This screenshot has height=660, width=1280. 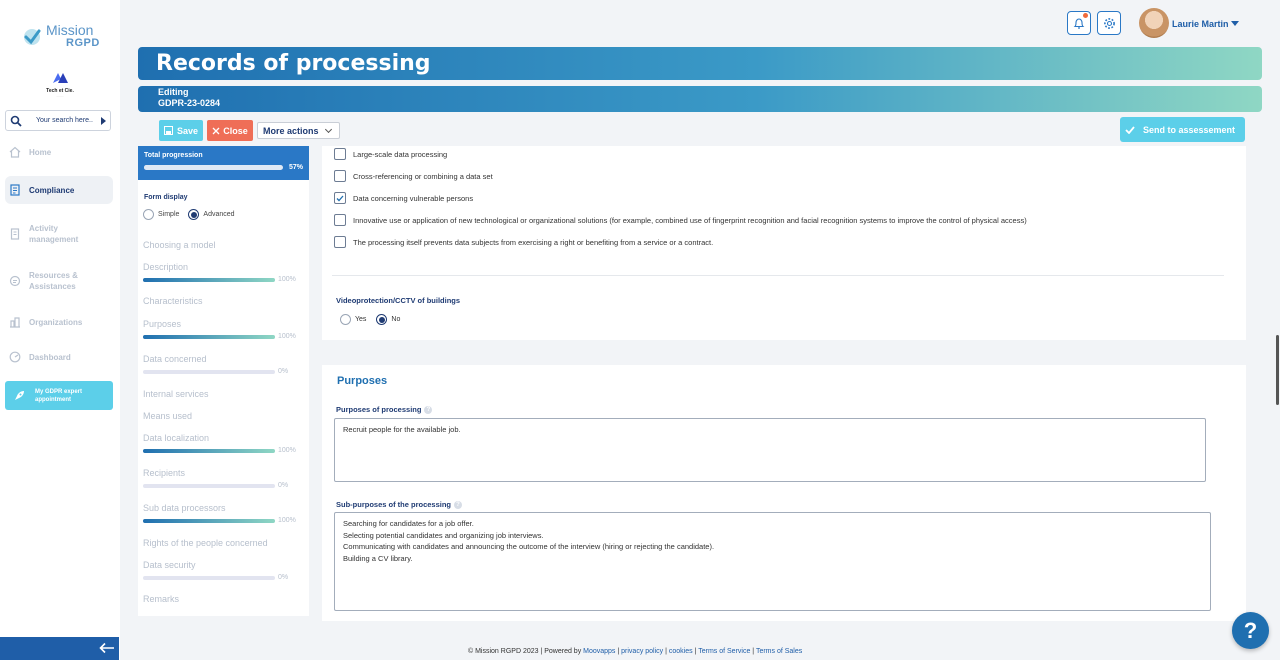 I want to click on video-protection-label: Videoprotection/CCTV of buildings, so click(x=398, y=300).